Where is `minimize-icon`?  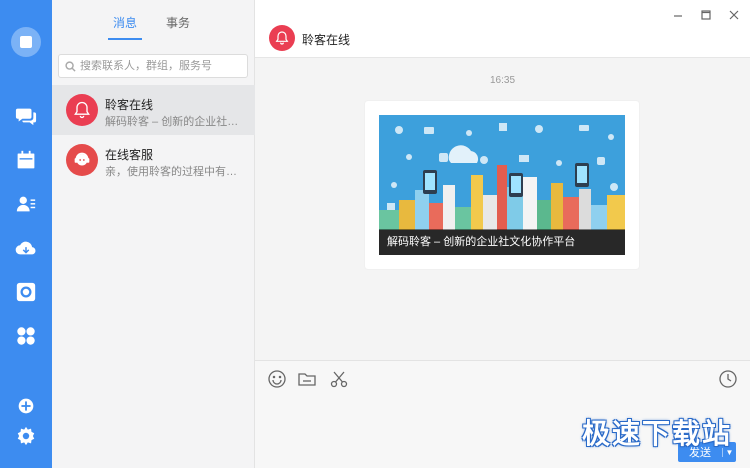
minimize-icon is located at coordinates (678, 16).